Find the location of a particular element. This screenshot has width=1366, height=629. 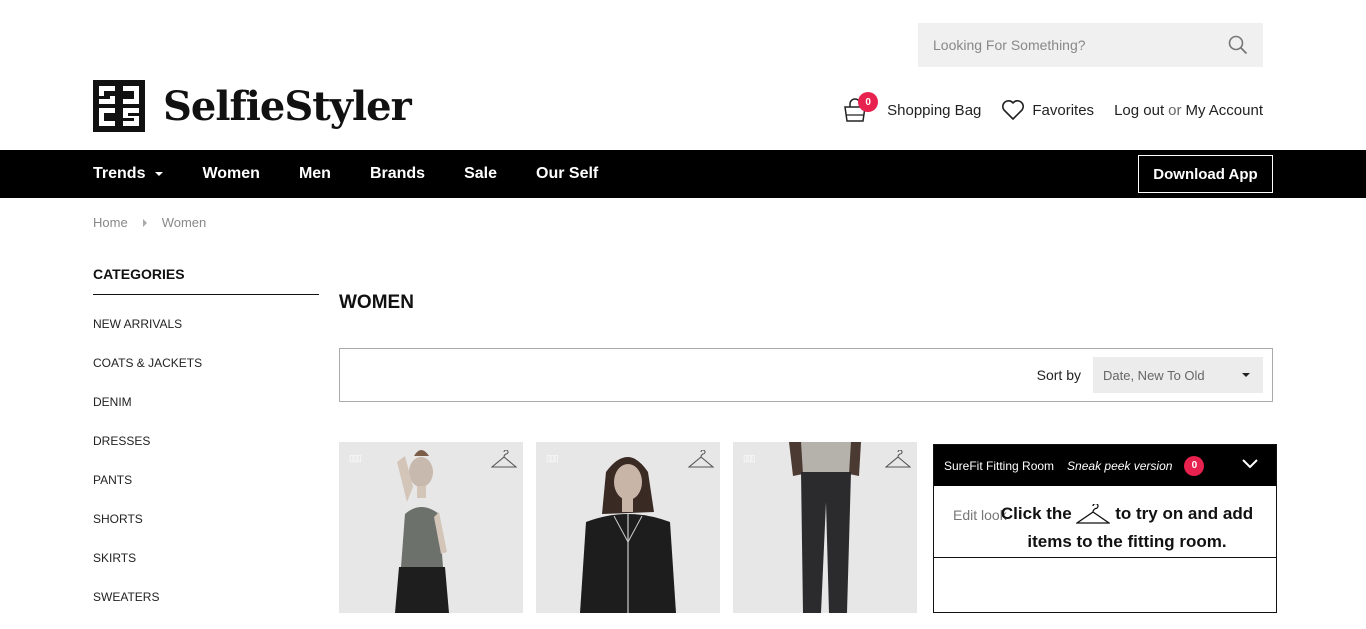

sort-select: Date, New To Old is located at coordinates (1178, 375).